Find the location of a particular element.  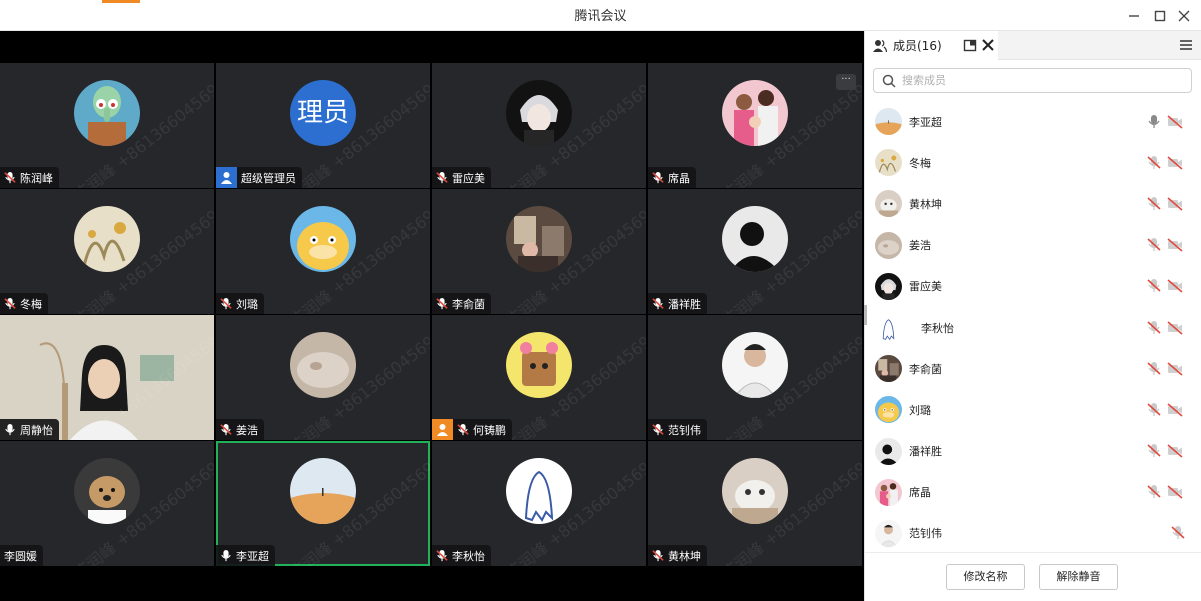

video-tile: 理员 陈润峰 +8613660456973 超级管理员 is located at coordinates (323, 125).